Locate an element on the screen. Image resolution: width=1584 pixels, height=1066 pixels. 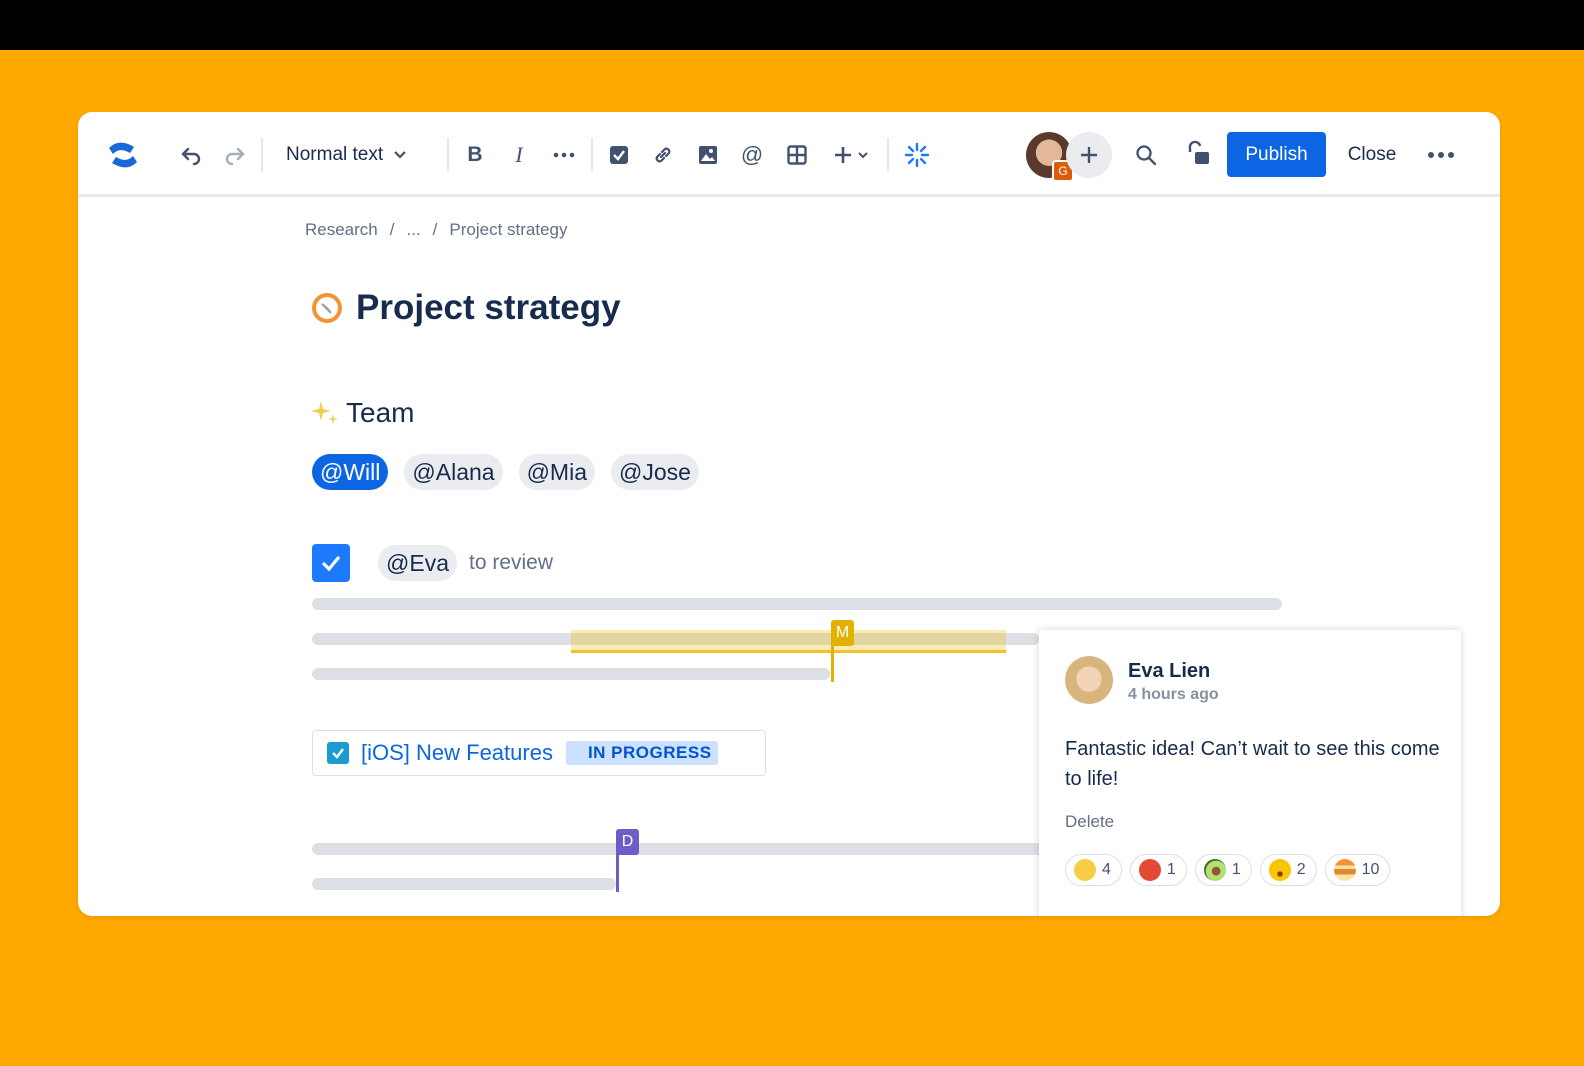
mention-eva: @Eva is located at coordinates (417, 563).